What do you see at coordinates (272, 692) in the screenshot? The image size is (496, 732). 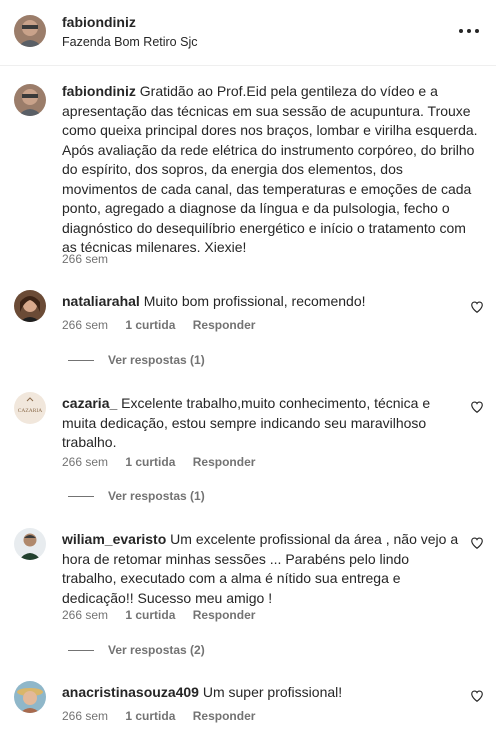 I see `comment-body: Um super profissional!` at bounding box center [272, 692].